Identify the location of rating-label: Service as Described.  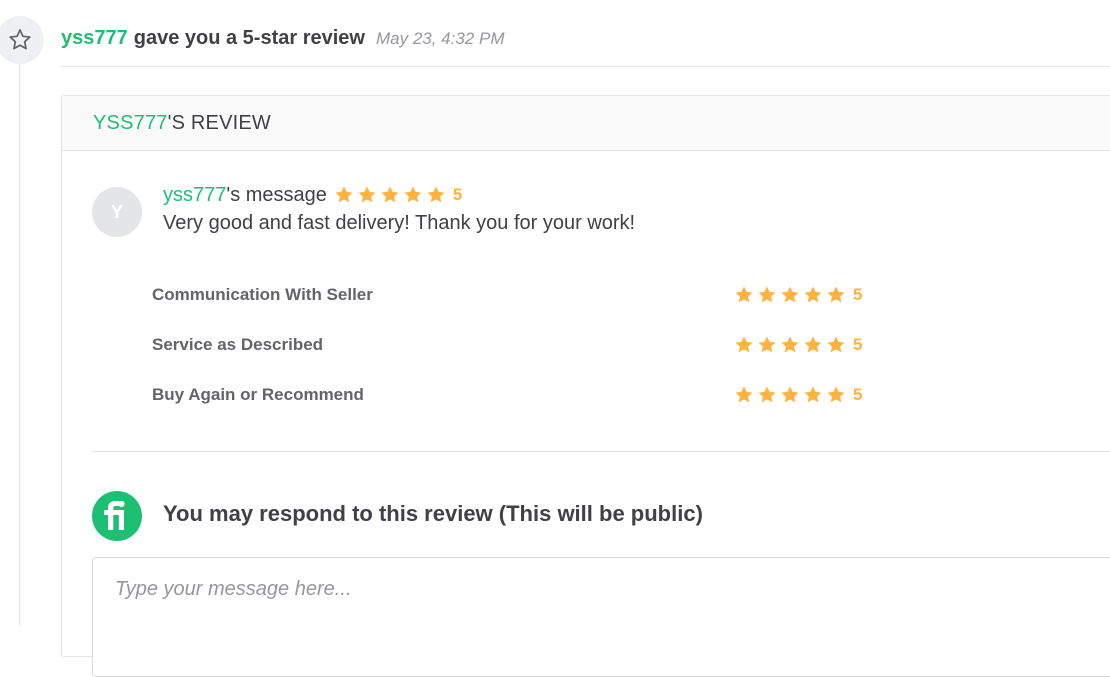
(238, 344).